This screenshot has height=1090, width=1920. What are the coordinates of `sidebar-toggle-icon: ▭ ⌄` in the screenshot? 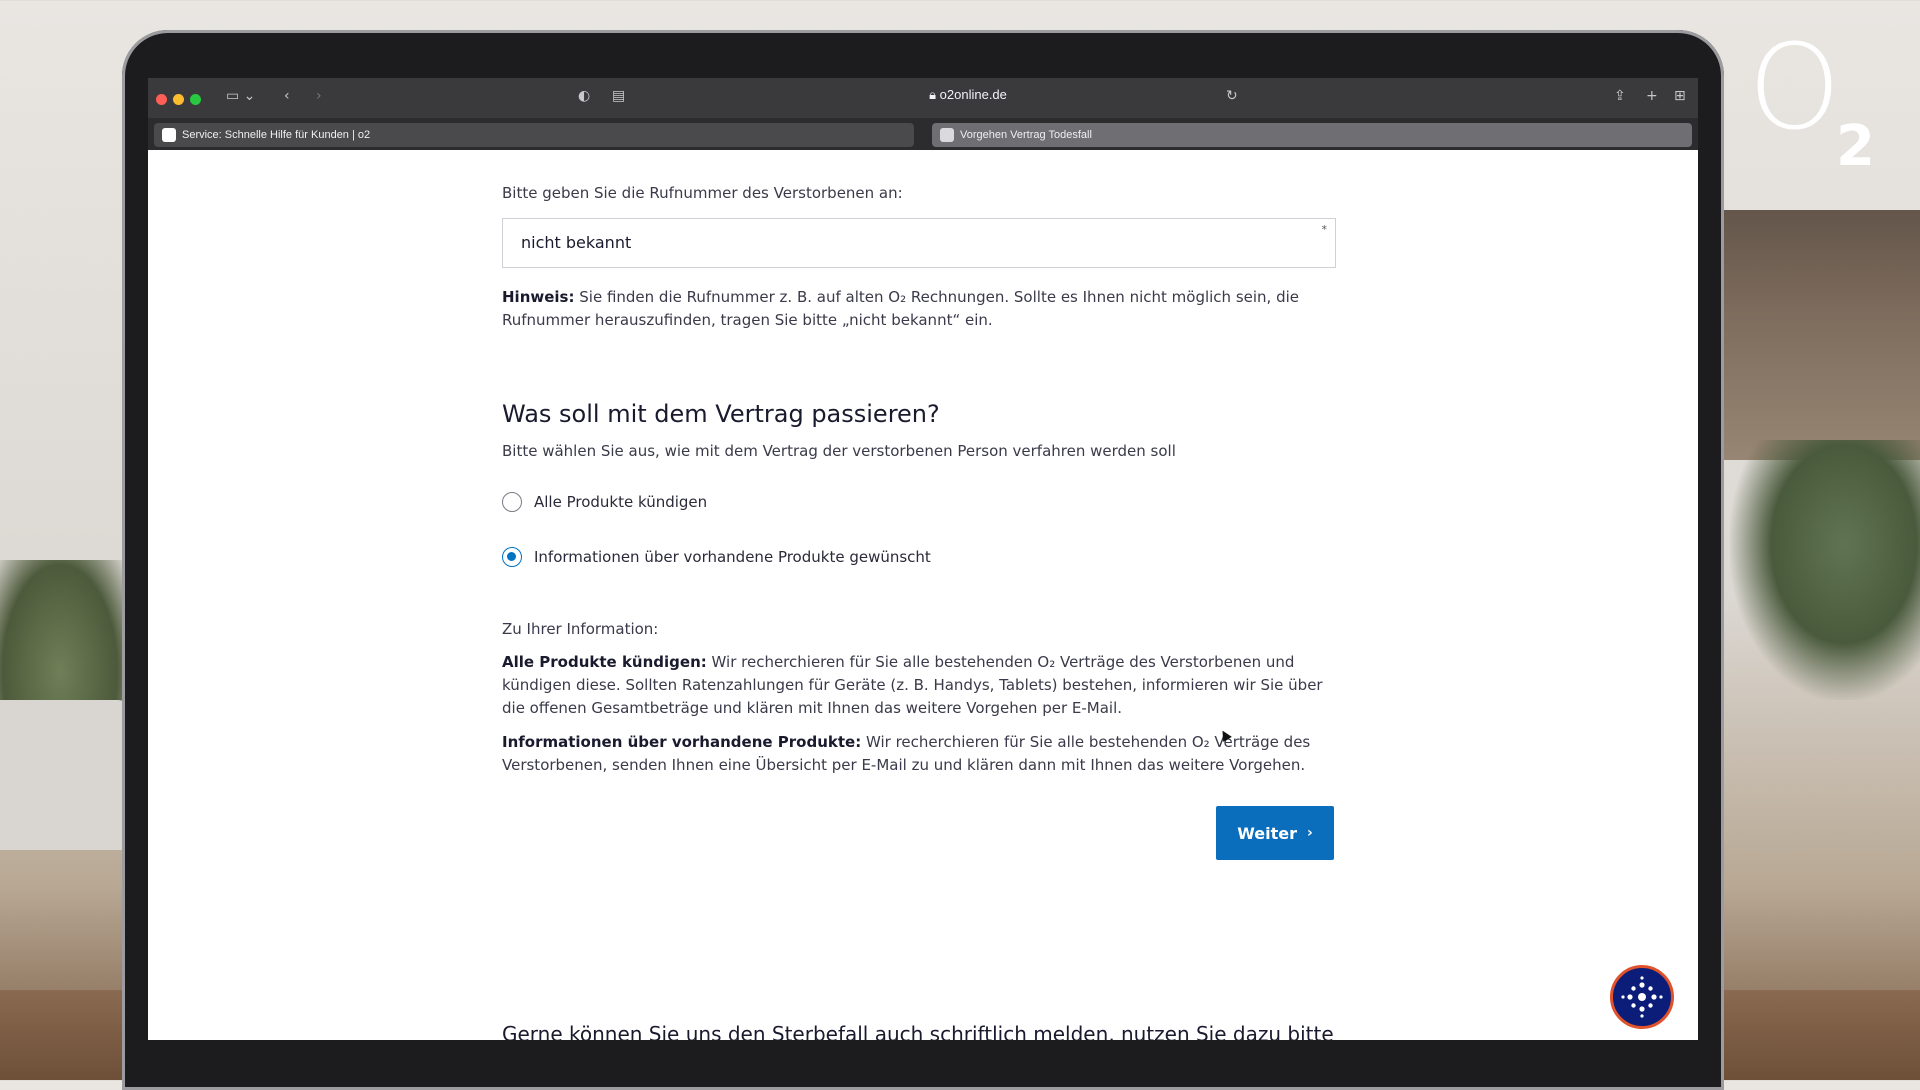 It's located at (240, 96).